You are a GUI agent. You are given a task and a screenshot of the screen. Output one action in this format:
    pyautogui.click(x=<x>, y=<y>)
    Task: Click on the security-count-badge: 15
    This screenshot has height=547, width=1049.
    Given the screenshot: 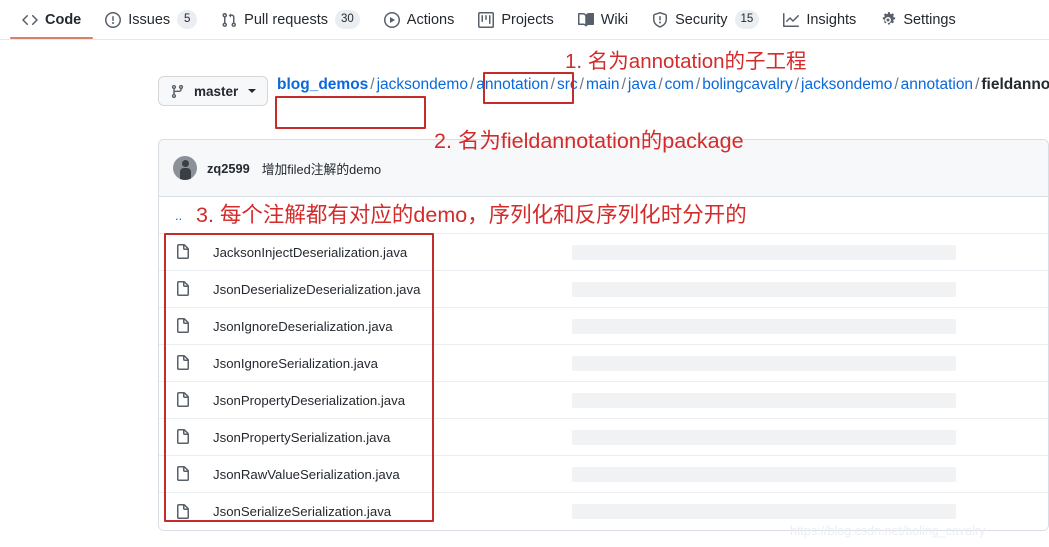 What is the action you would take?
    pyautogui.click(x=747, y=19)
    